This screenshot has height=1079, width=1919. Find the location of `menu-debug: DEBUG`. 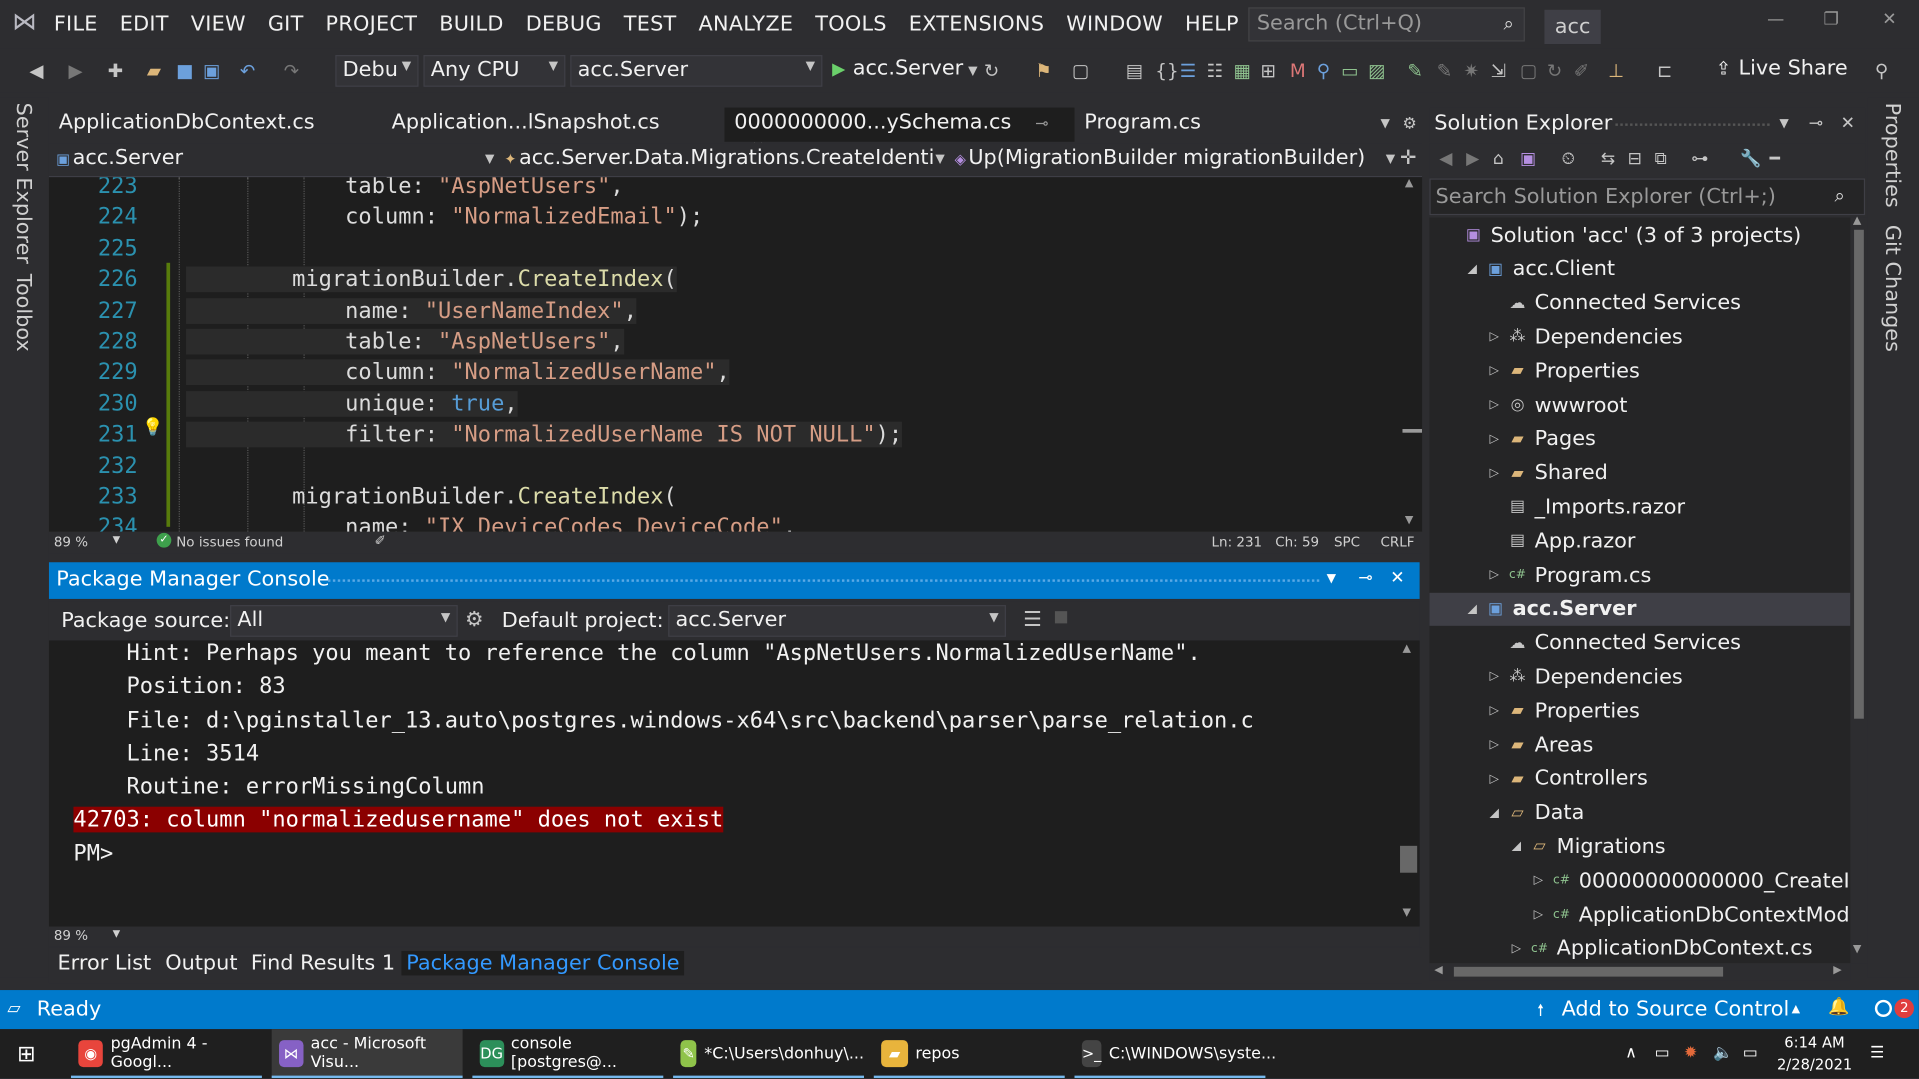

menu-debug: DEBUG is located at coordinates (564, 24).